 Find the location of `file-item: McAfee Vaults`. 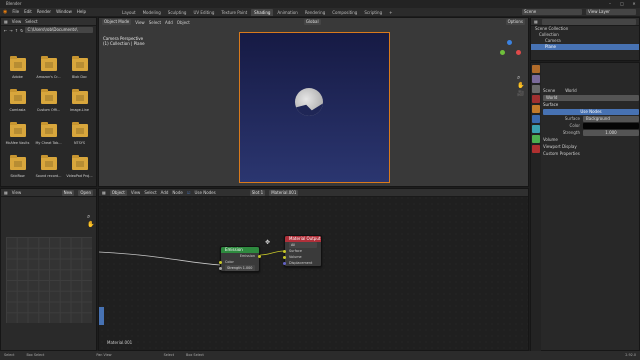

file-item: McAfee Vaults is located at coordinates (17, 133).